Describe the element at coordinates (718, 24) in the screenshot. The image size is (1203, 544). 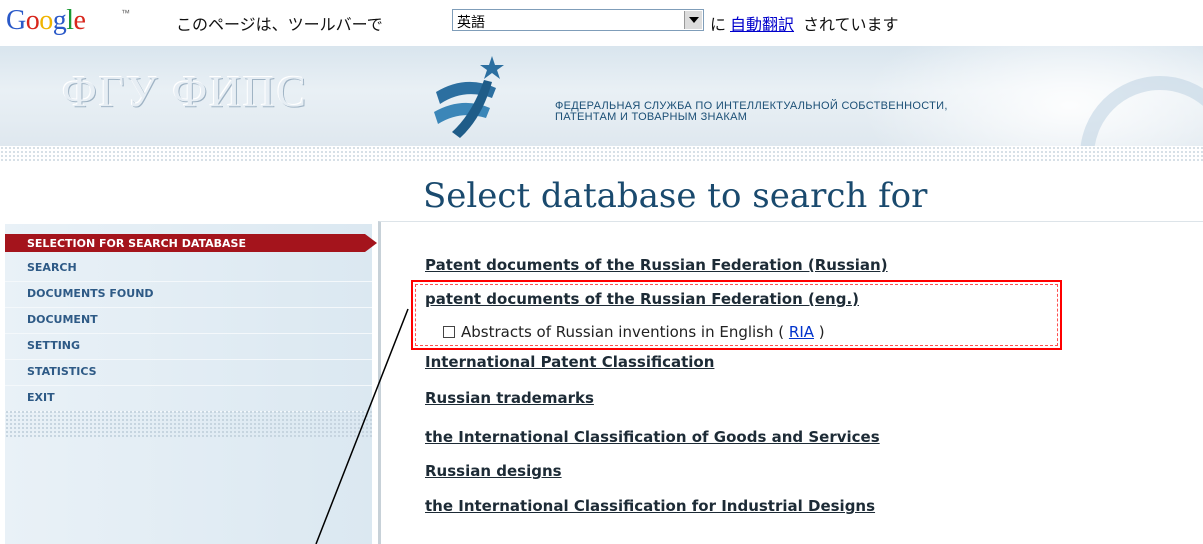
I see `translate-message-mid: に` at that location.